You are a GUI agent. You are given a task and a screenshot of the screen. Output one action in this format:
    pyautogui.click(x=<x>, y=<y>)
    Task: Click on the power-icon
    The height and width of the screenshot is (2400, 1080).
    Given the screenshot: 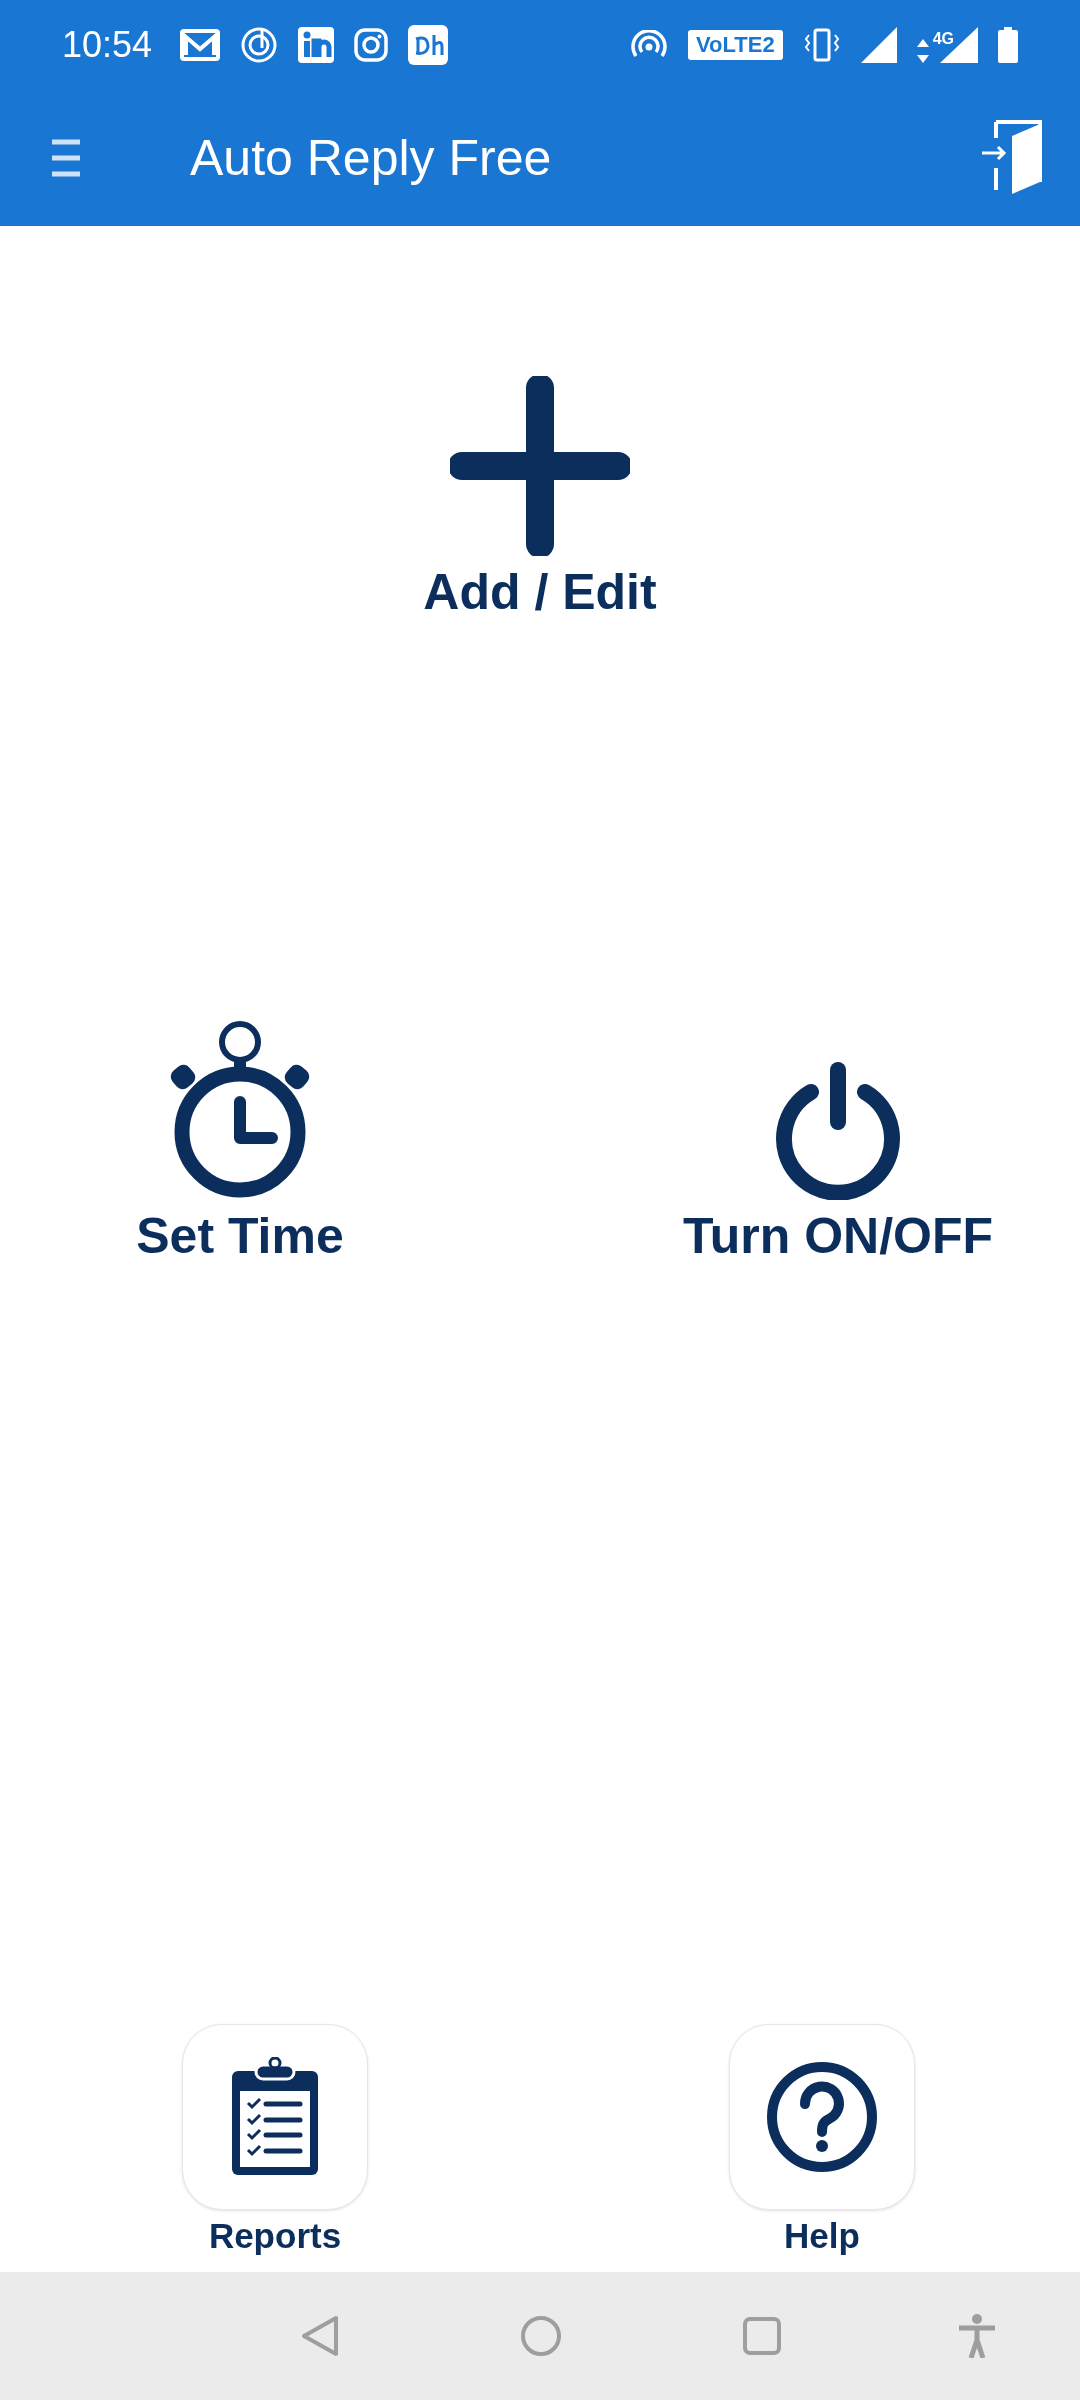 What is the action you would take?
    pyautogui.click(x=838, y=1130)
    